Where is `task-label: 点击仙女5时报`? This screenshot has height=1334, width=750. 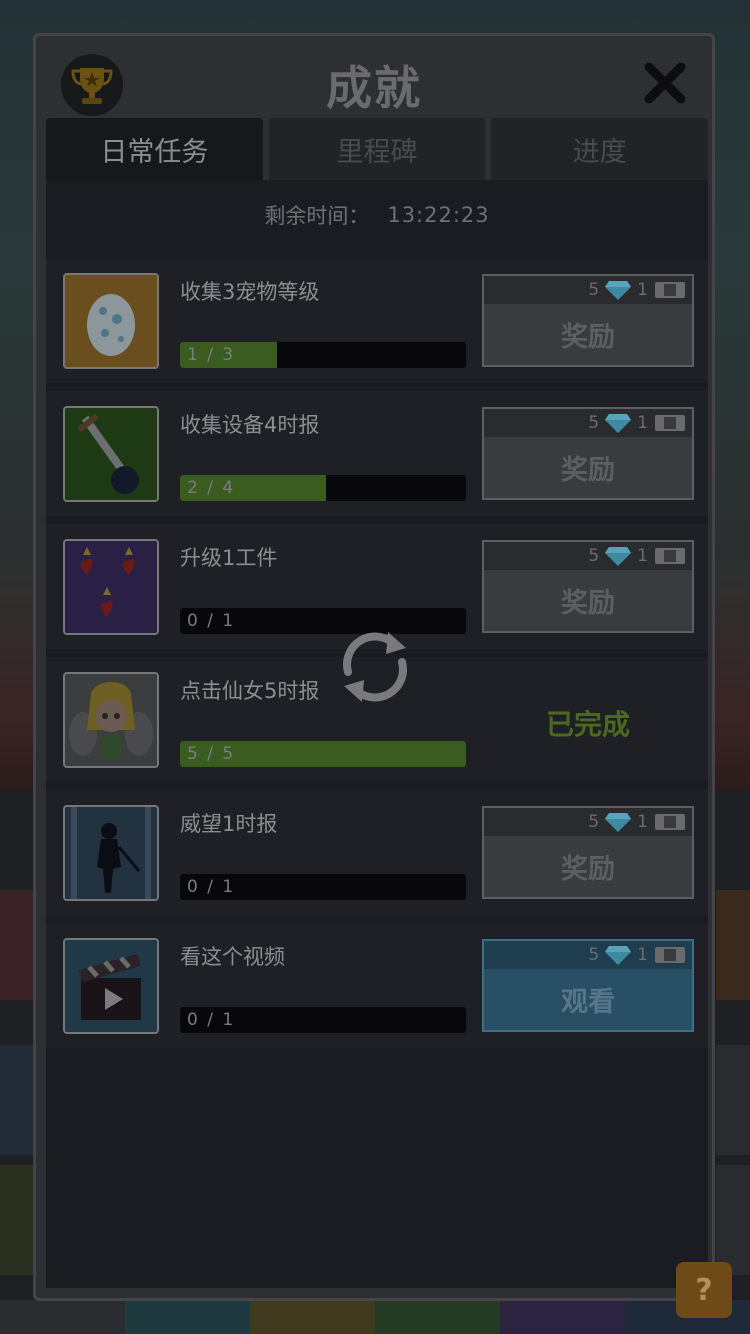 task-label: 点击仙女5时报 is located at coordinates (250, 691).